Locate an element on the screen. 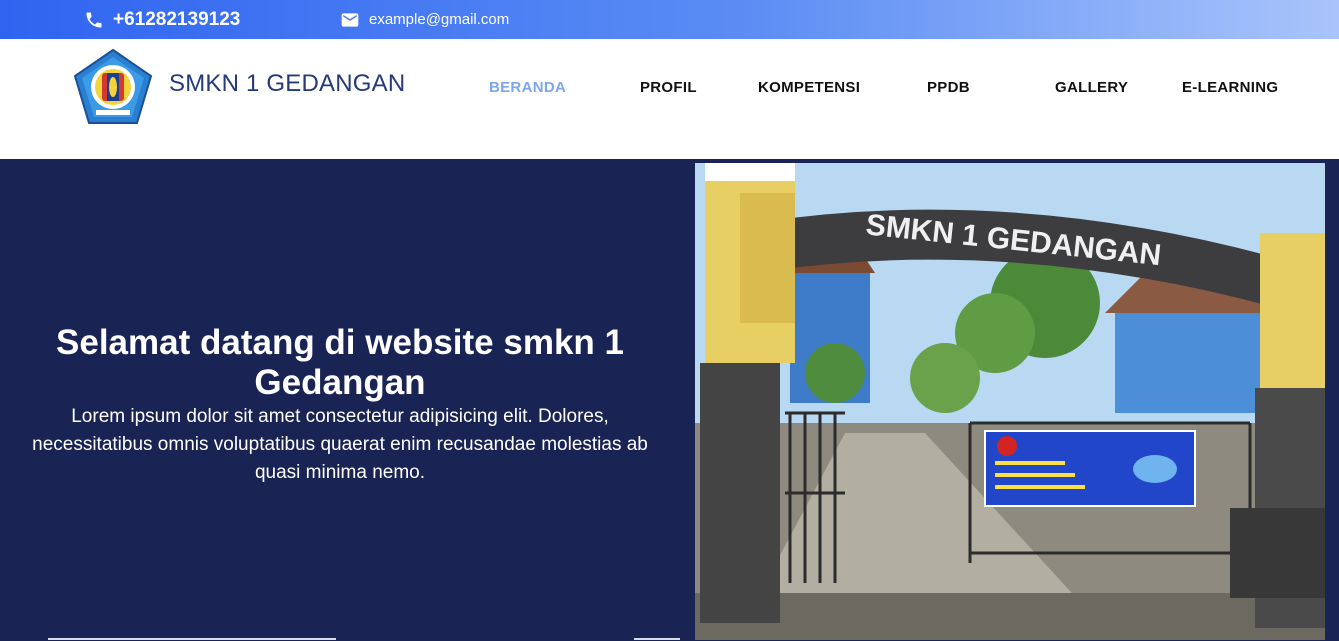  nav-kompetensi: KOMPETENSI is located at coordinates (809, 87).